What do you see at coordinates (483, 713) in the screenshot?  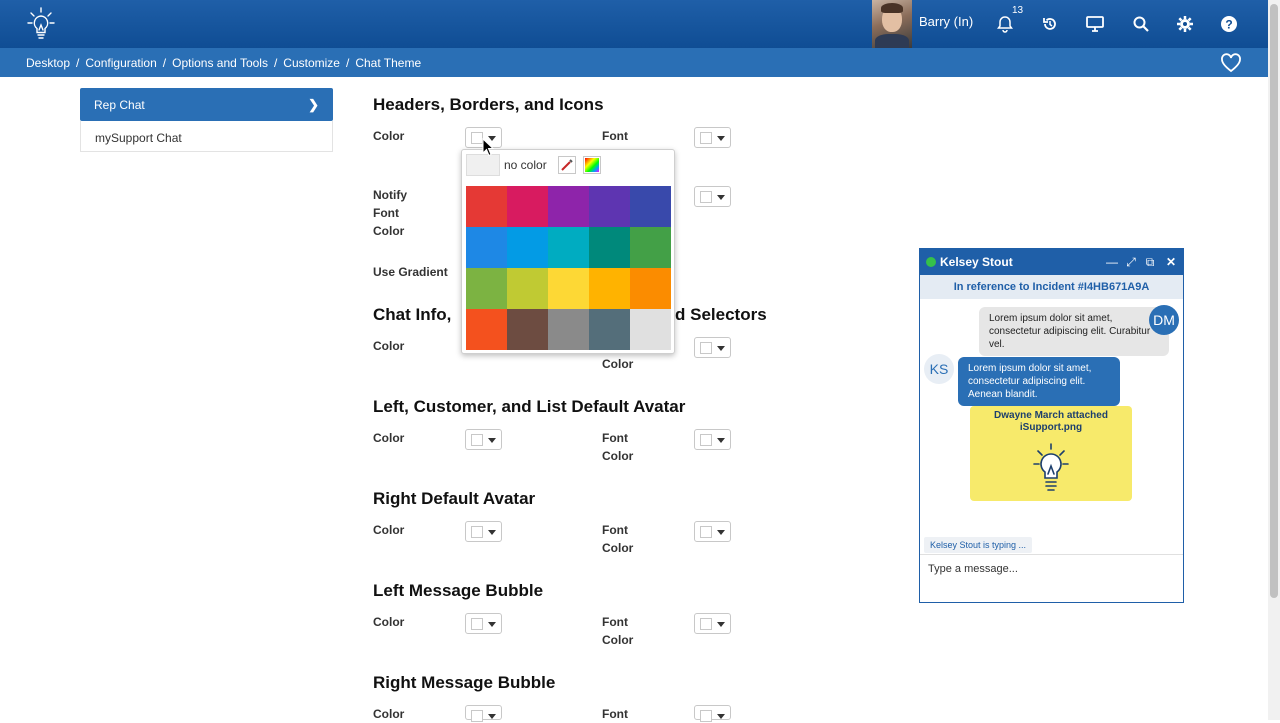 I see `right-bubble-color-picker` at bounding box center [483, 713].